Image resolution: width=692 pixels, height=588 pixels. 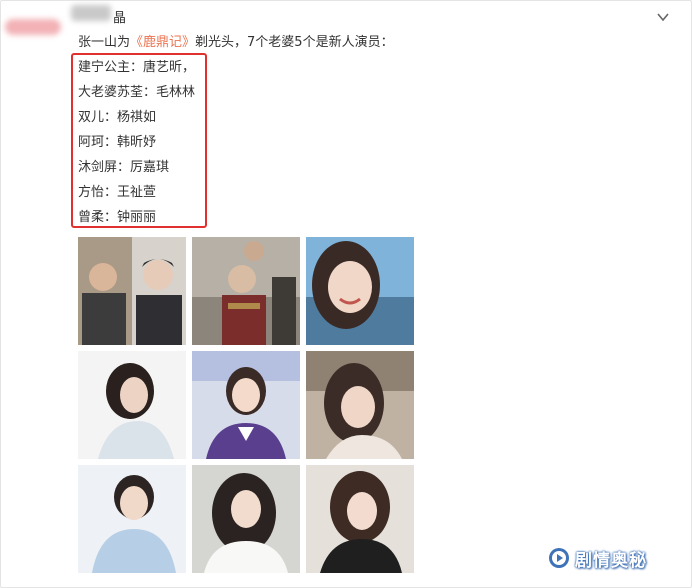 I want to click on author-name: 晶, so click(x=119, y=16).